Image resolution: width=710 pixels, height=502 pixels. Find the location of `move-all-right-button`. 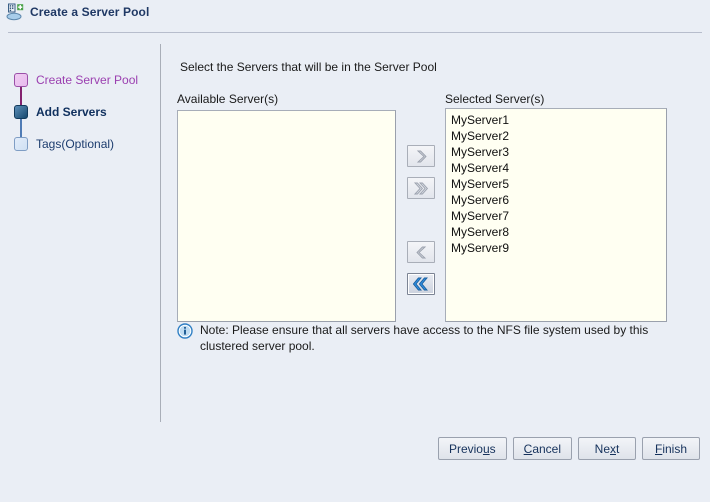

move-all-right-button is located at coordinates (421, 188).